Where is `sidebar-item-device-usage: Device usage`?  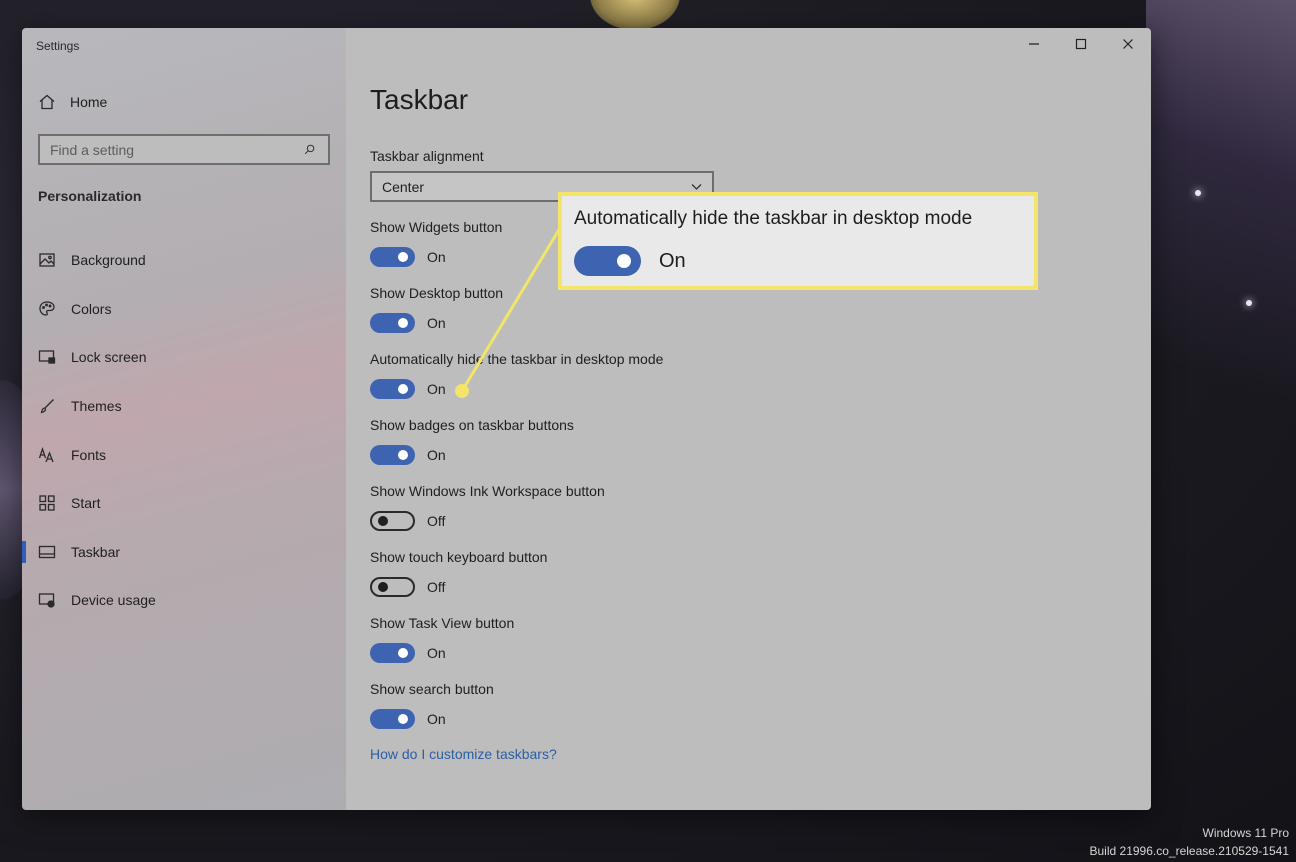
sidebar-item-device-usage: Device usage is located at coordinates (184, 600).